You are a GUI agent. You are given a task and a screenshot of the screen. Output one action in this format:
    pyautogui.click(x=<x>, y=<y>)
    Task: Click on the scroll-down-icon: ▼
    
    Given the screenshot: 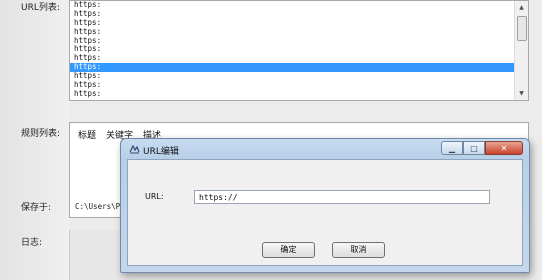 What is the action you would take?
    pyautogui.click(x=521, y=93)
    